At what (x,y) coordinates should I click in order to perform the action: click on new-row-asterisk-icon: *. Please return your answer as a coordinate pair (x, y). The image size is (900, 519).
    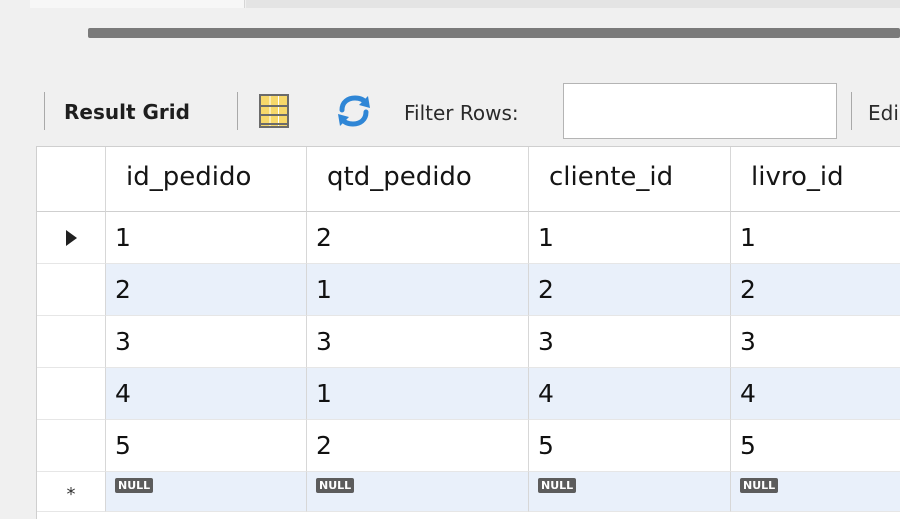
    Looking at the image, I should click on (71, 494).